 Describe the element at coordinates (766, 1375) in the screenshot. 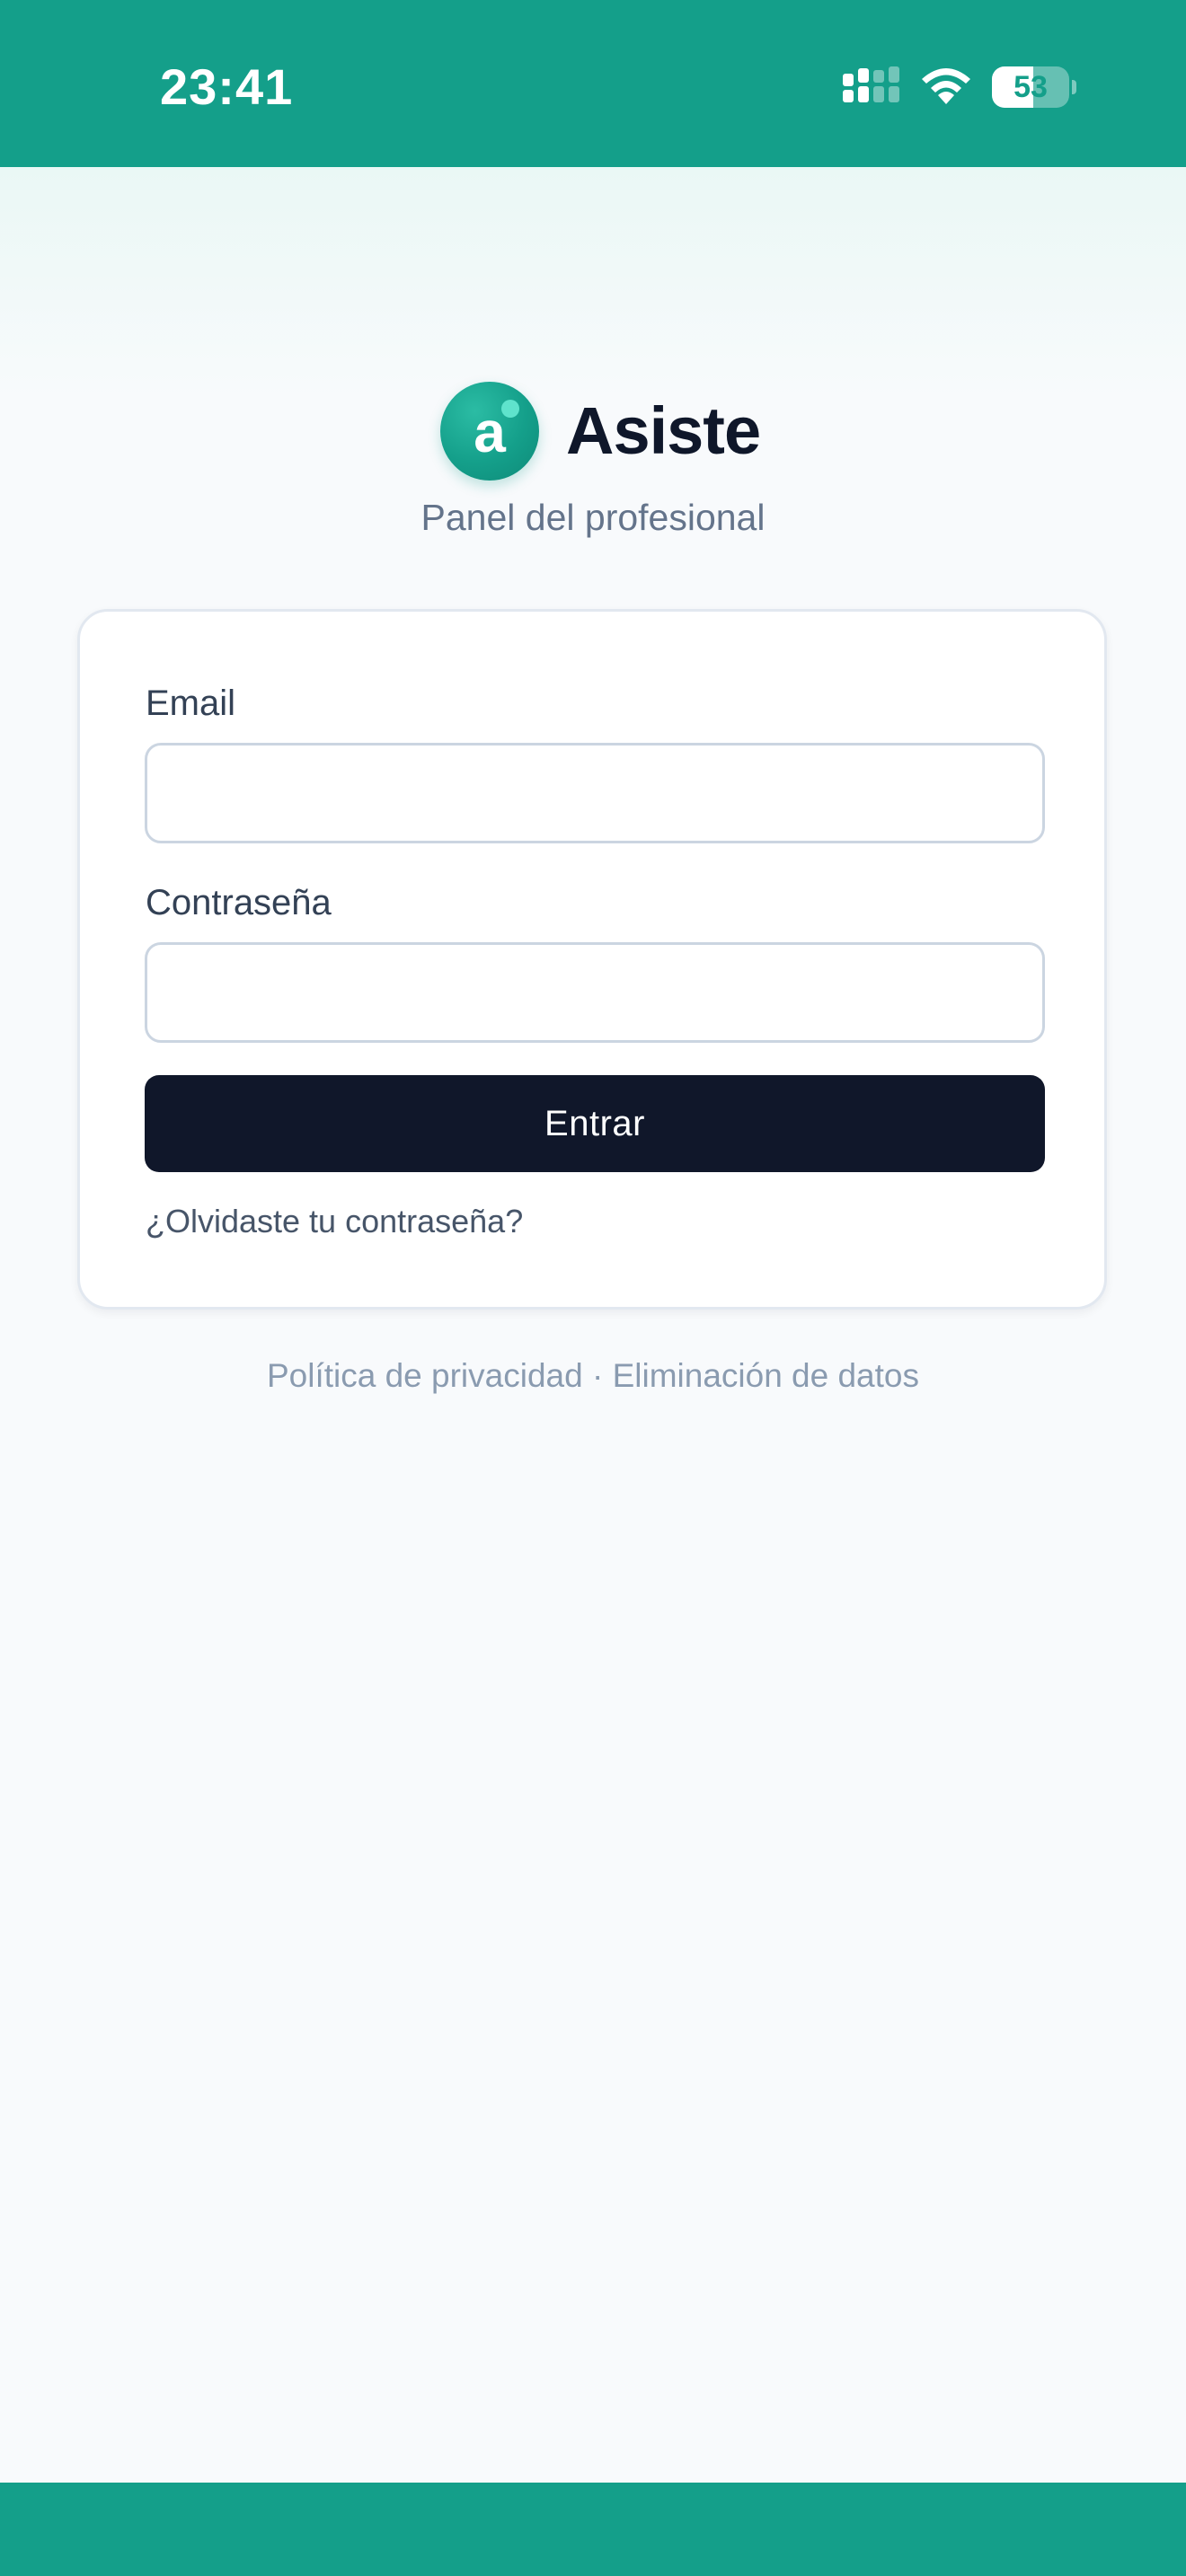

I see `data-deletion-link: Eliminación de datos` at that location.